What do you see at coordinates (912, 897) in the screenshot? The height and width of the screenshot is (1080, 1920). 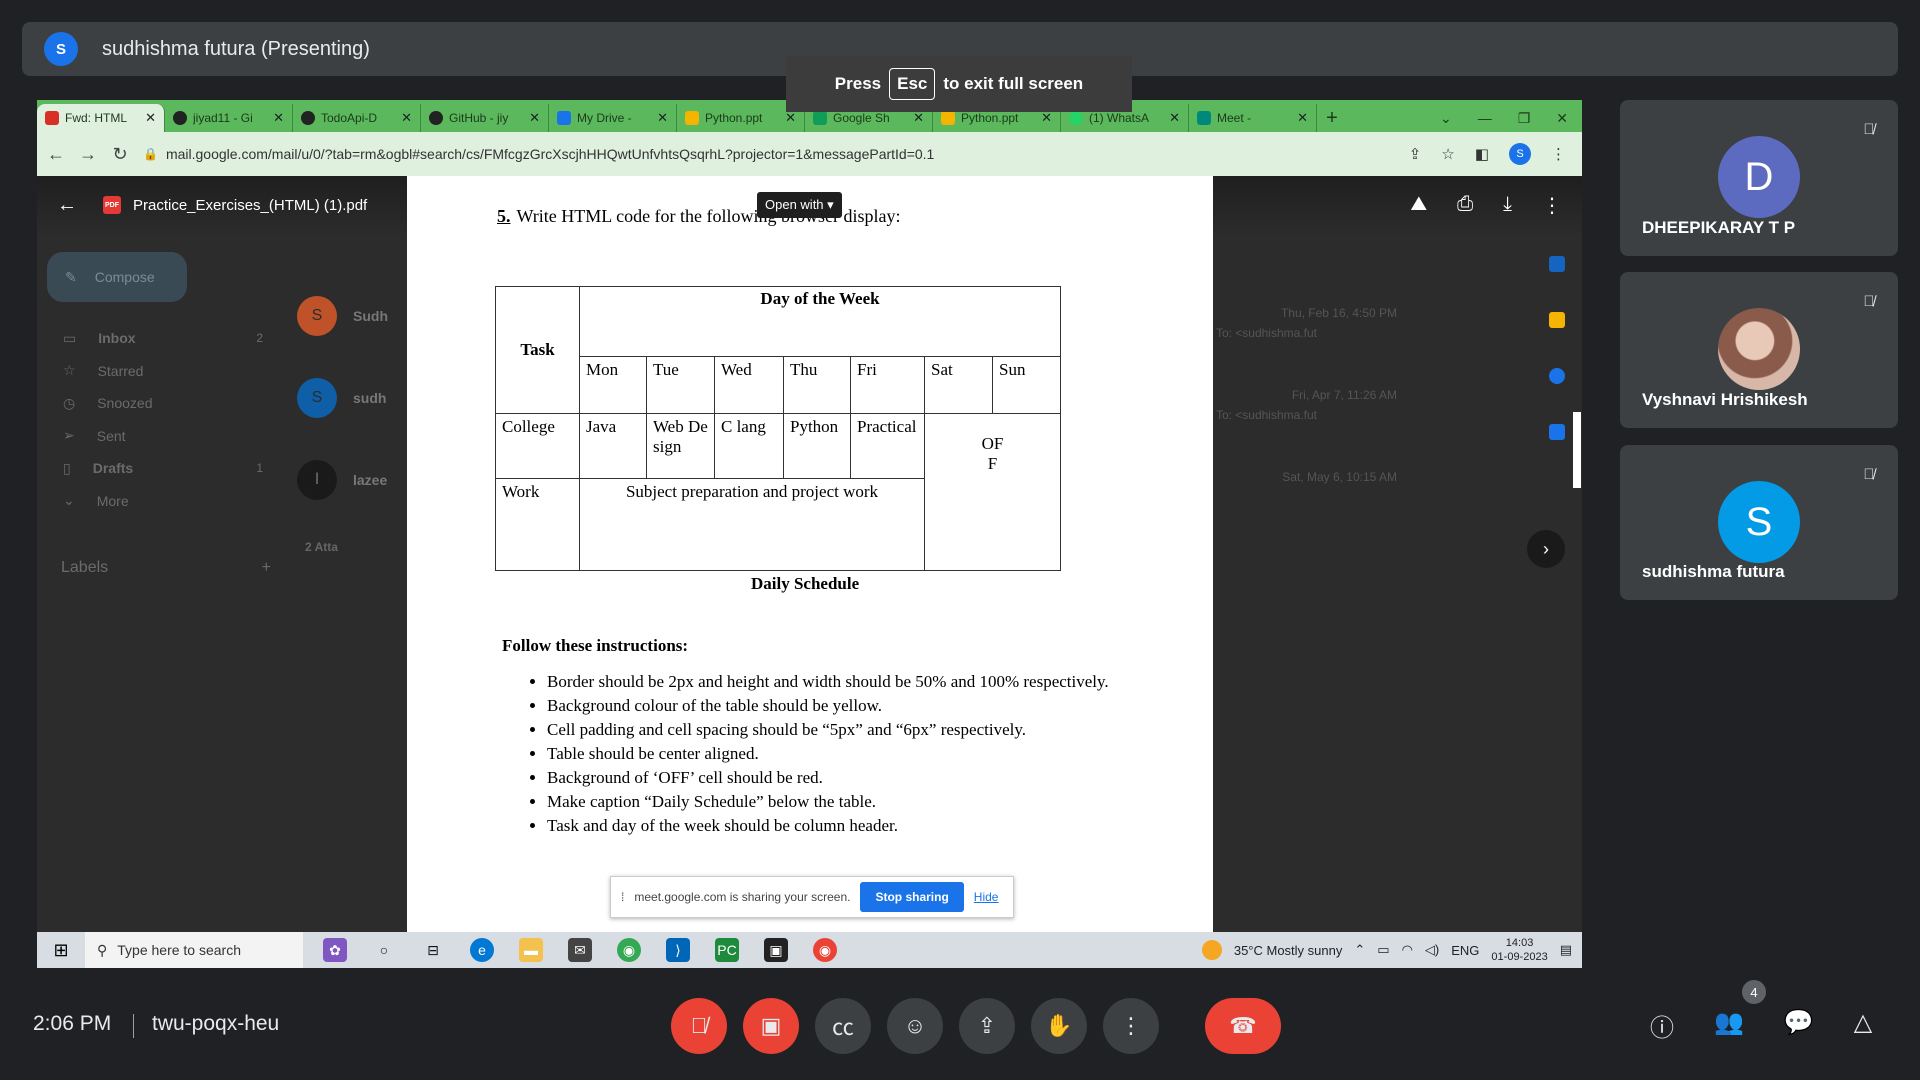 I see `stop-sharing-button: Stop sharing` at bounding box center [912, 897].